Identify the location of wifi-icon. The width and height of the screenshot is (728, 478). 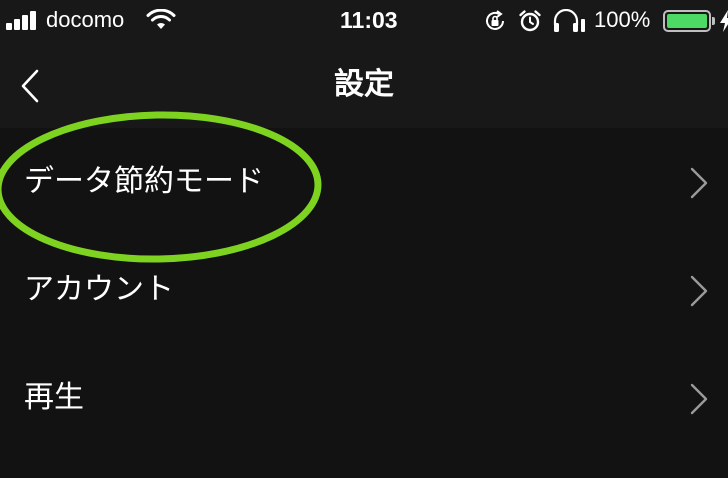
(161, 19).